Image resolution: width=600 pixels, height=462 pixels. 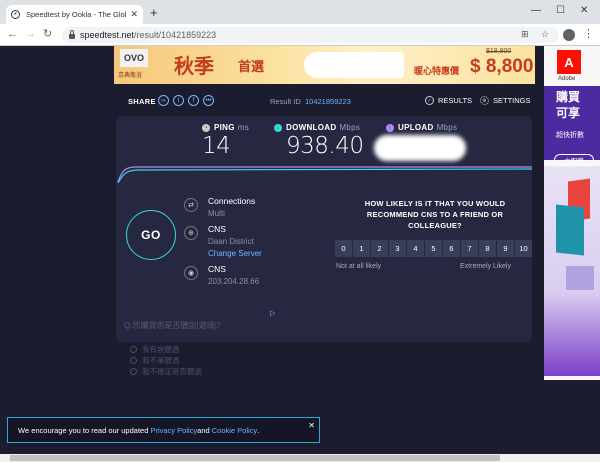 I want to click on share-label: SHARE, so click(x=142, y=101).